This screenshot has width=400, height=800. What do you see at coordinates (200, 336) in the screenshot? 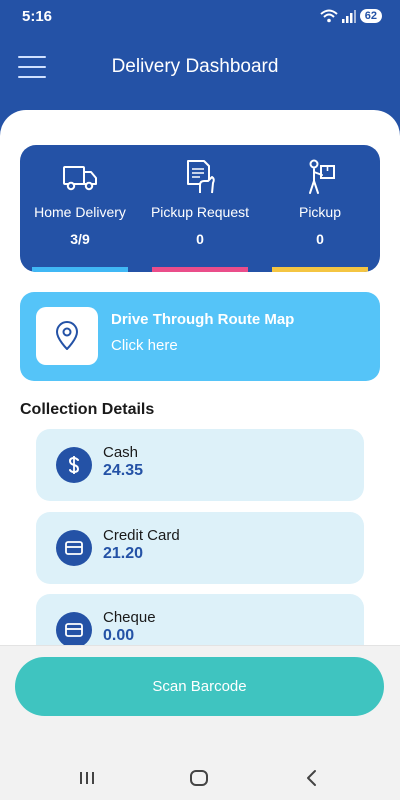
I see `route-map-card: Drive Through Route Map Click here` at bounding box center [200, 336].